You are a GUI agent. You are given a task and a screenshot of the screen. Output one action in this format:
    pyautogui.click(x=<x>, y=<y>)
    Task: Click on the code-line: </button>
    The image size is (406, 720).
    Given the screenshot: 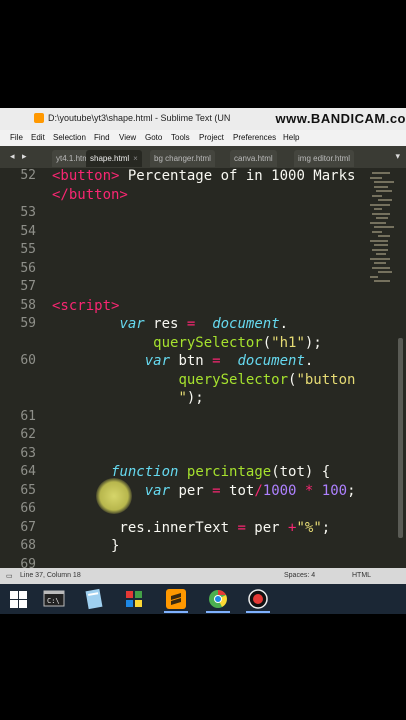 What is the action you would take?
    pyautogui.click(x=90, y=195)
    